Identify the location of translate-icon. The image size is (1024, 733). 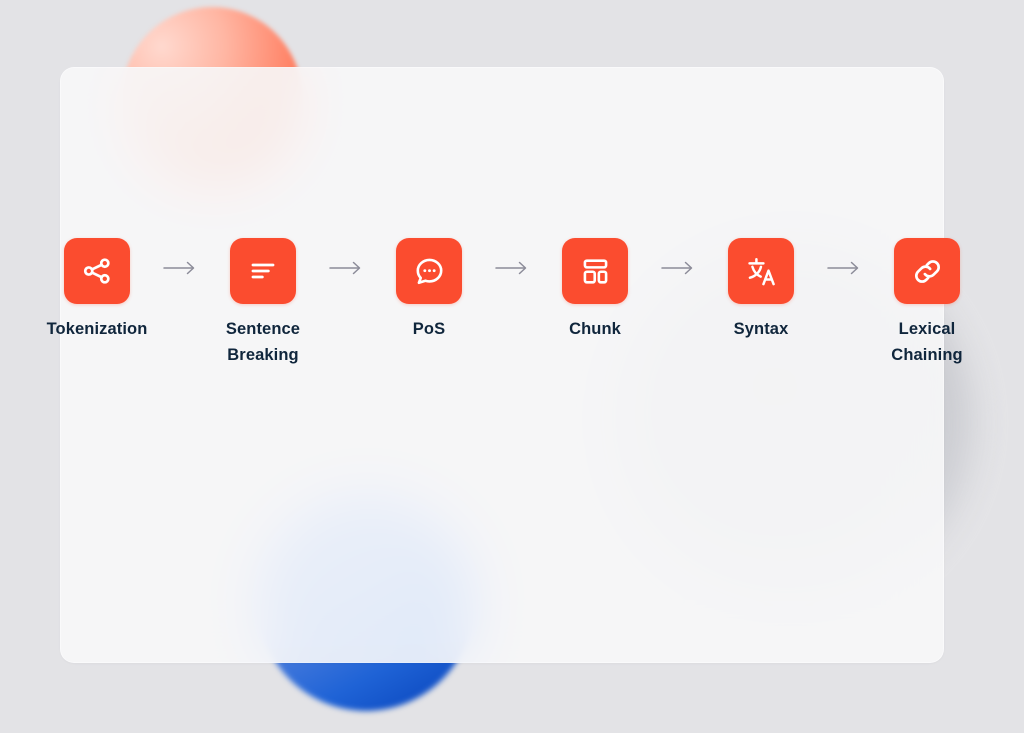
(761, 271).